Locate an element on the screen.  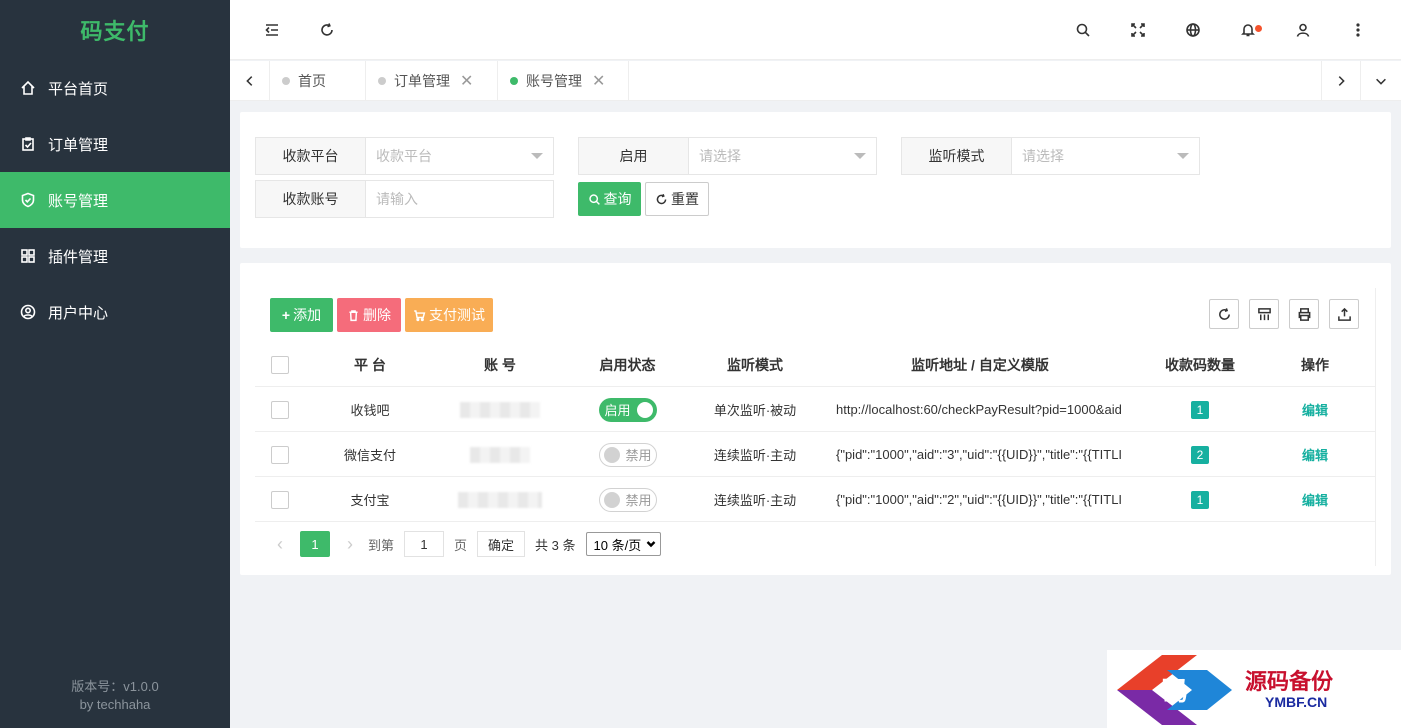
column-header: 收款码数量 is located at coordinates (1200, 364).